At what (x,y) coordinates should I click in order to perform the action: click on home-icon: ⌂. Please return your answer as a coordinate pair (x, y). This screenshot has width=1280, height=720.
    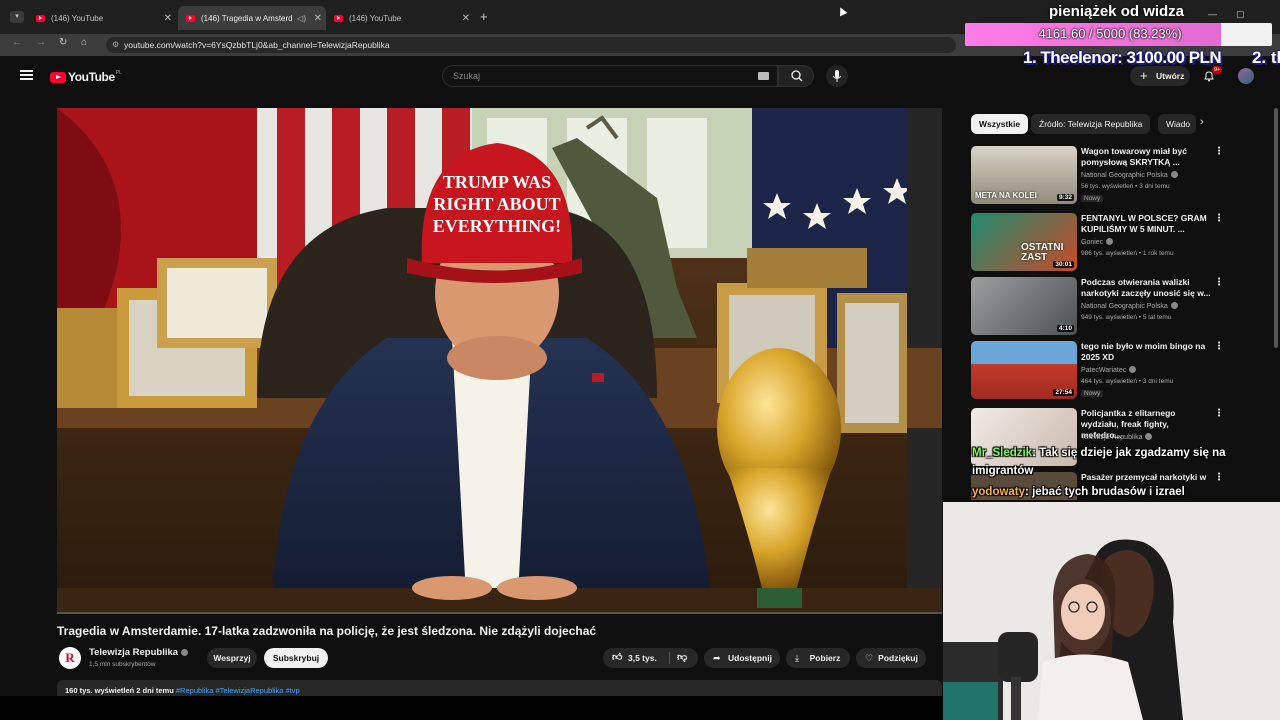
    Looking at the image, I should click on (84, 42).